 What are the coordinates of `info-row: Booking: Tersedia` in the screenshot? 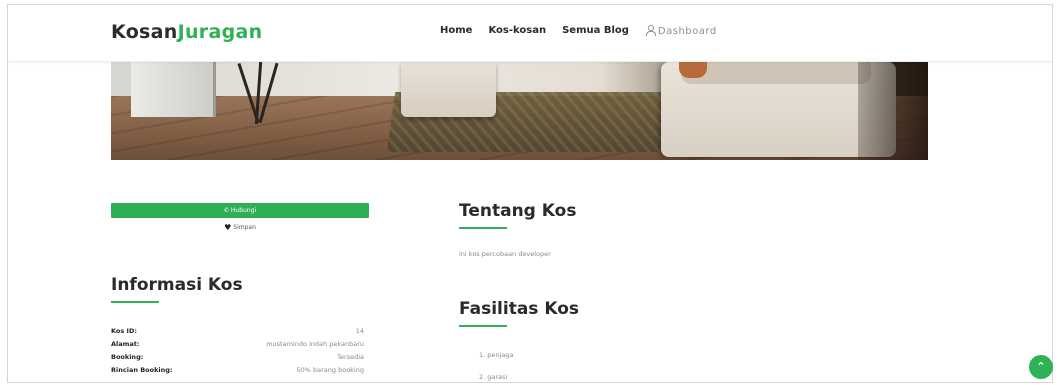 It's located at (237, 357).